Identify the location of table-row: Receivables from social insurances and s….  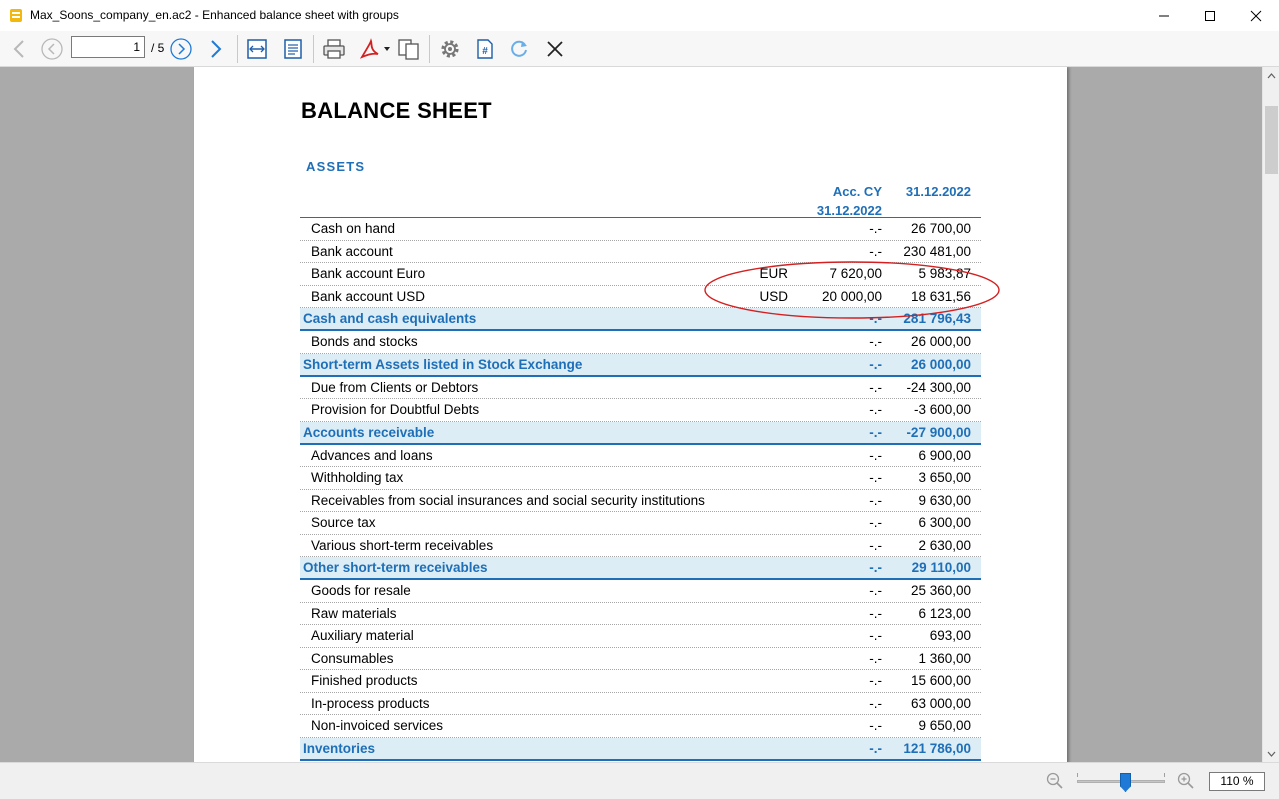
(640, 501).